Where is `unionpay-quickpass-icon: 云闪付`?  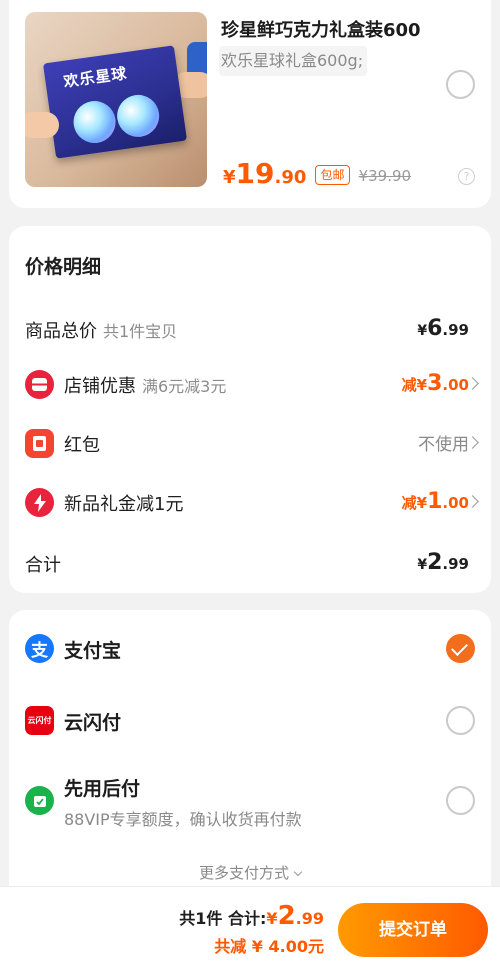
unionpay-quickpass-icon: 云闪付 is located at coordinates (39, 720).